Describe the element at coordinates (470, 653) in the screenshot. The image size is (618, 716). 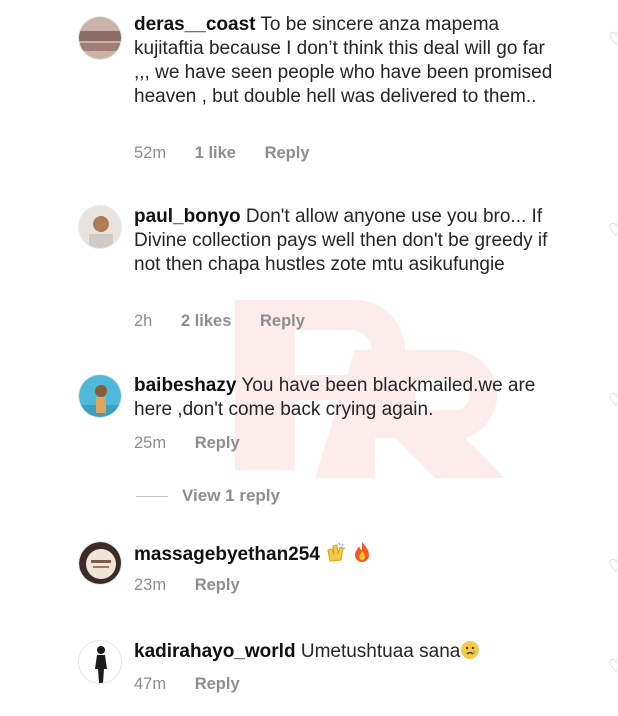
I see `crying-face-icon` at that location.